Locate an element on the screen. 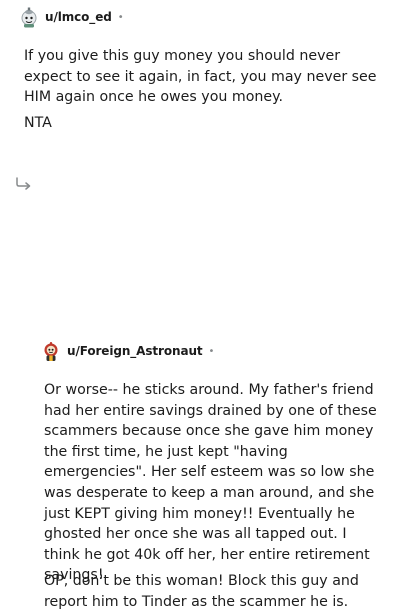 Image resolution: width=400 pixels, height=612 pixels. username-link: u/Foreign_Astronaut is located at coordinates (135, 351).